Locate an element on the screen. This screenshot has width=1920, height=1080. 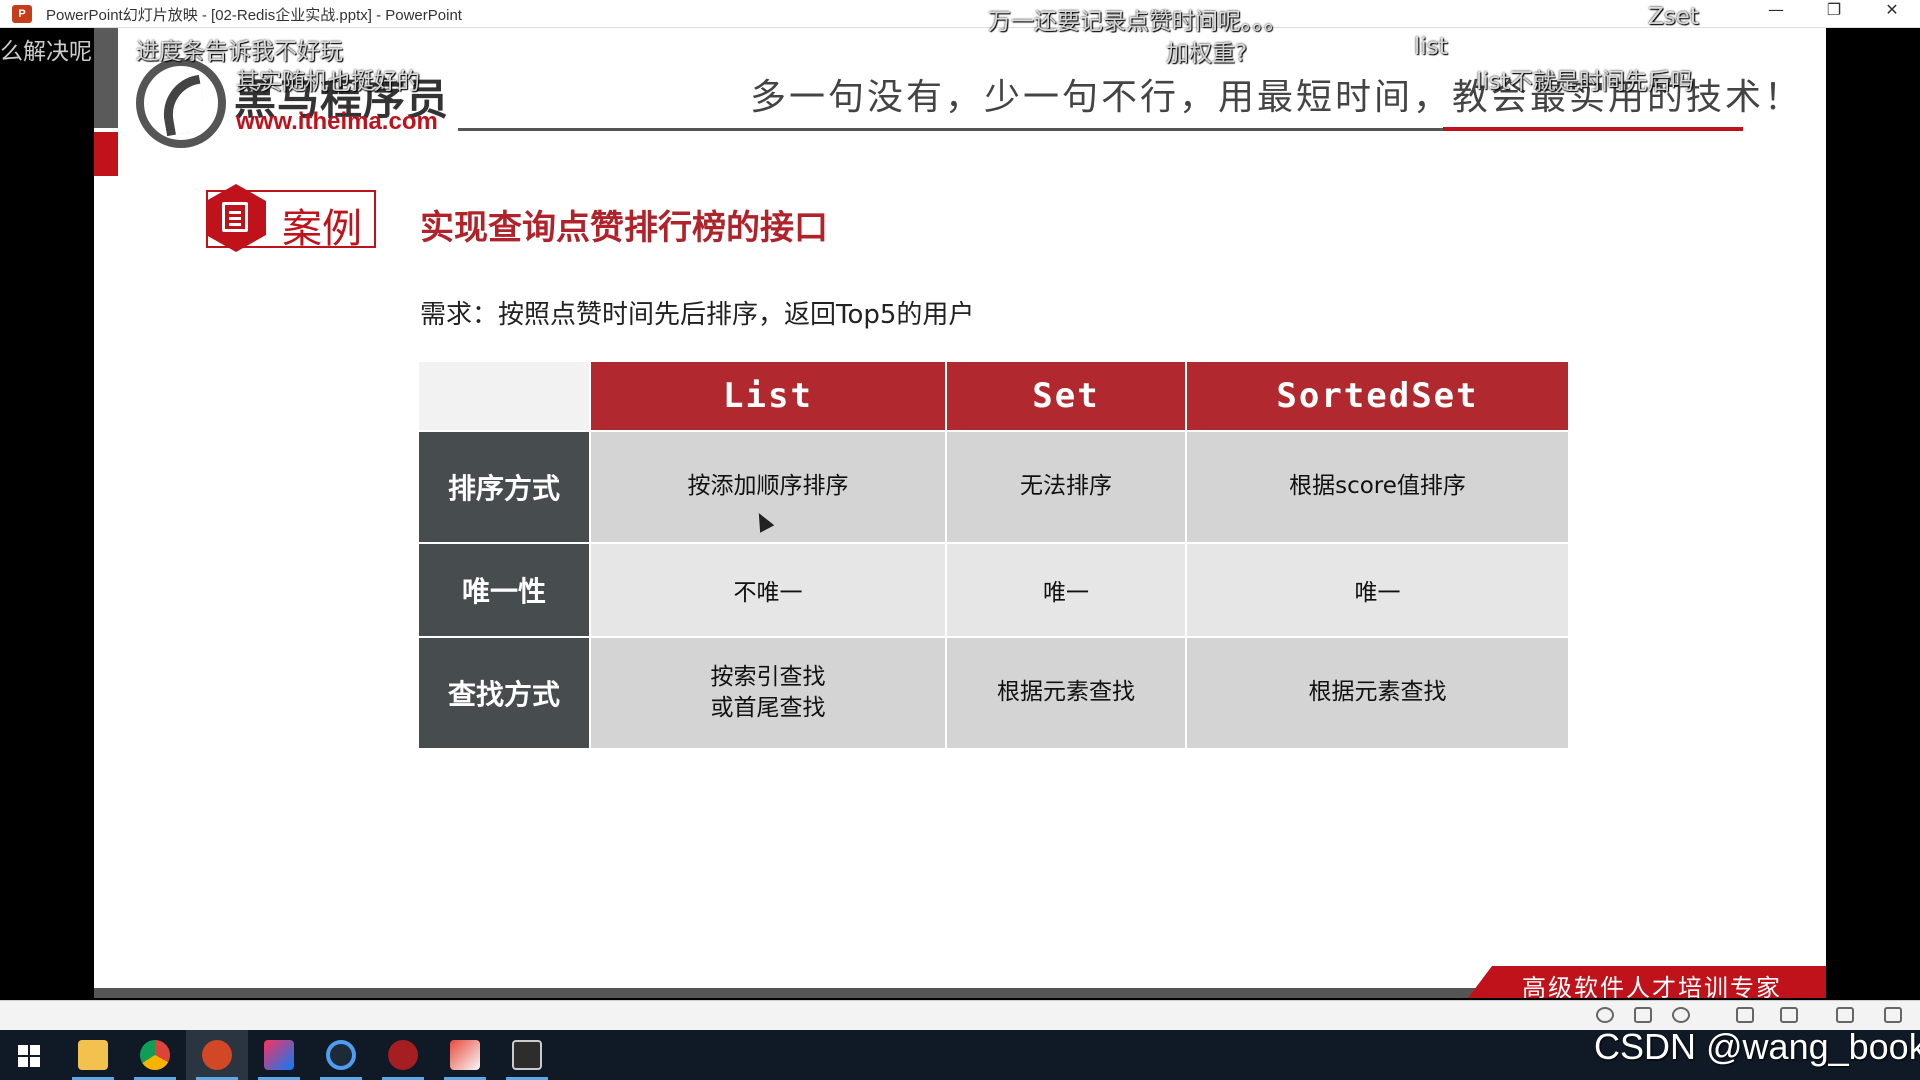
taskbar-browser is located at coordinates (341, 1055).